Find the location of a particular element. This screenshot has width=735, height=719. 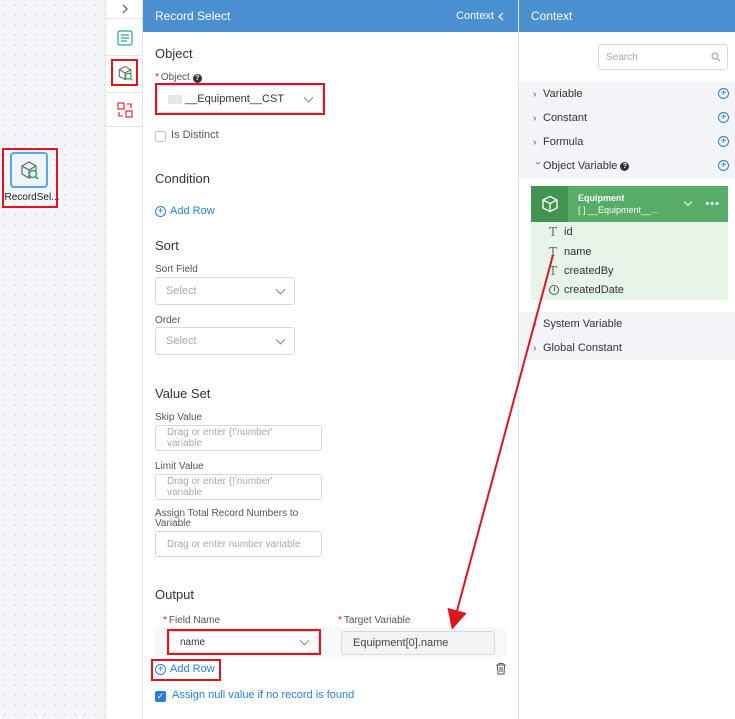

assign-null-label: Assign null value if no record is found is located at coordinates (263, 695).